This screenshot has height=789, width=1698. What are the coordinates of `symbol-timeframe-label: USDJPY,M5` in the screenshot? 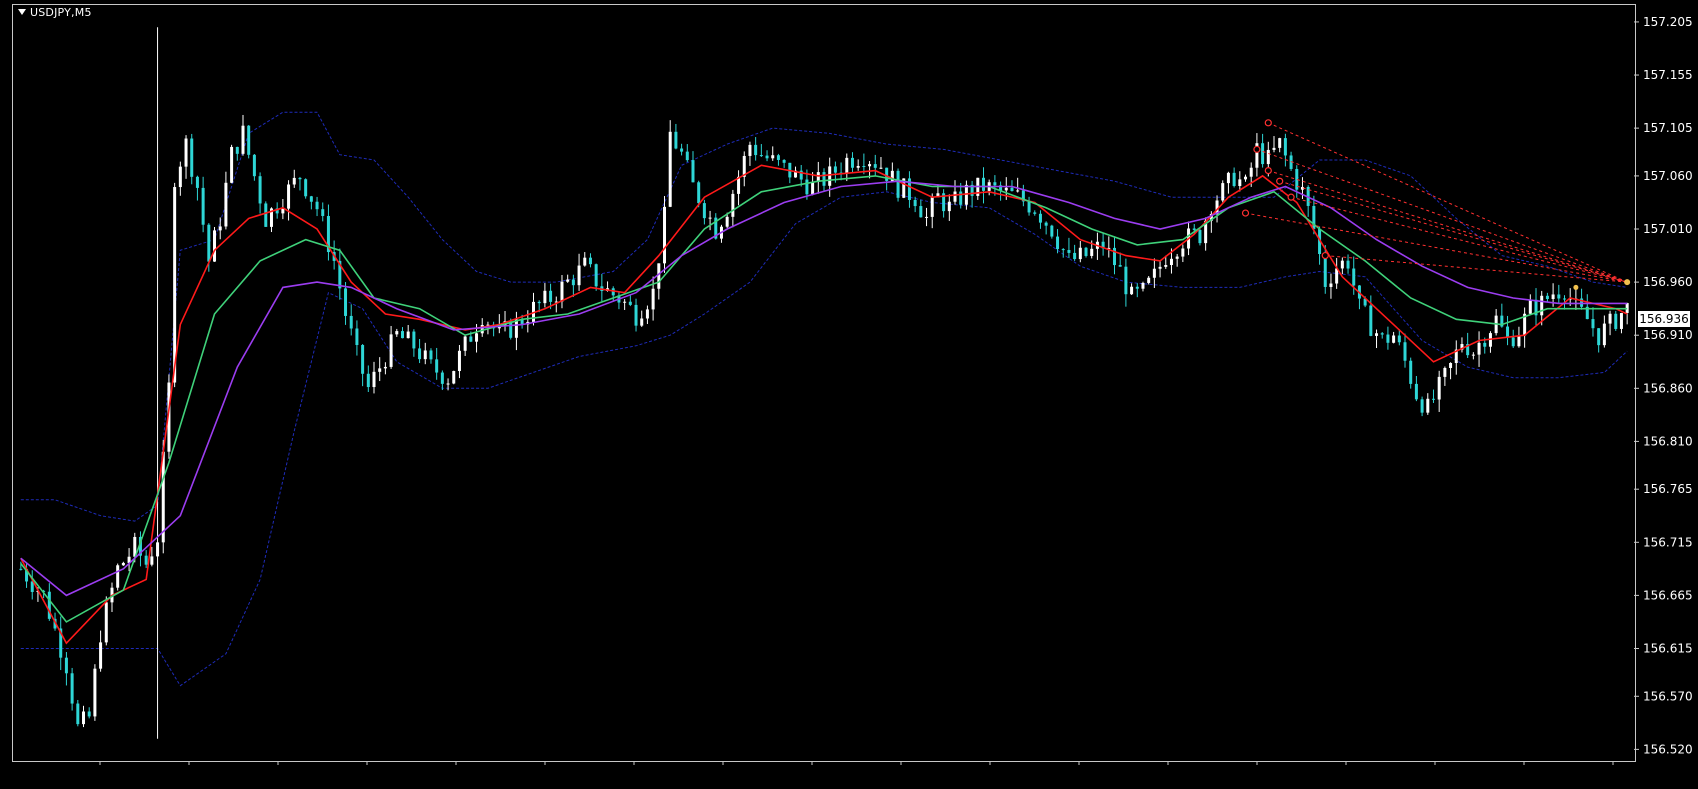 It's located at (55, 12).